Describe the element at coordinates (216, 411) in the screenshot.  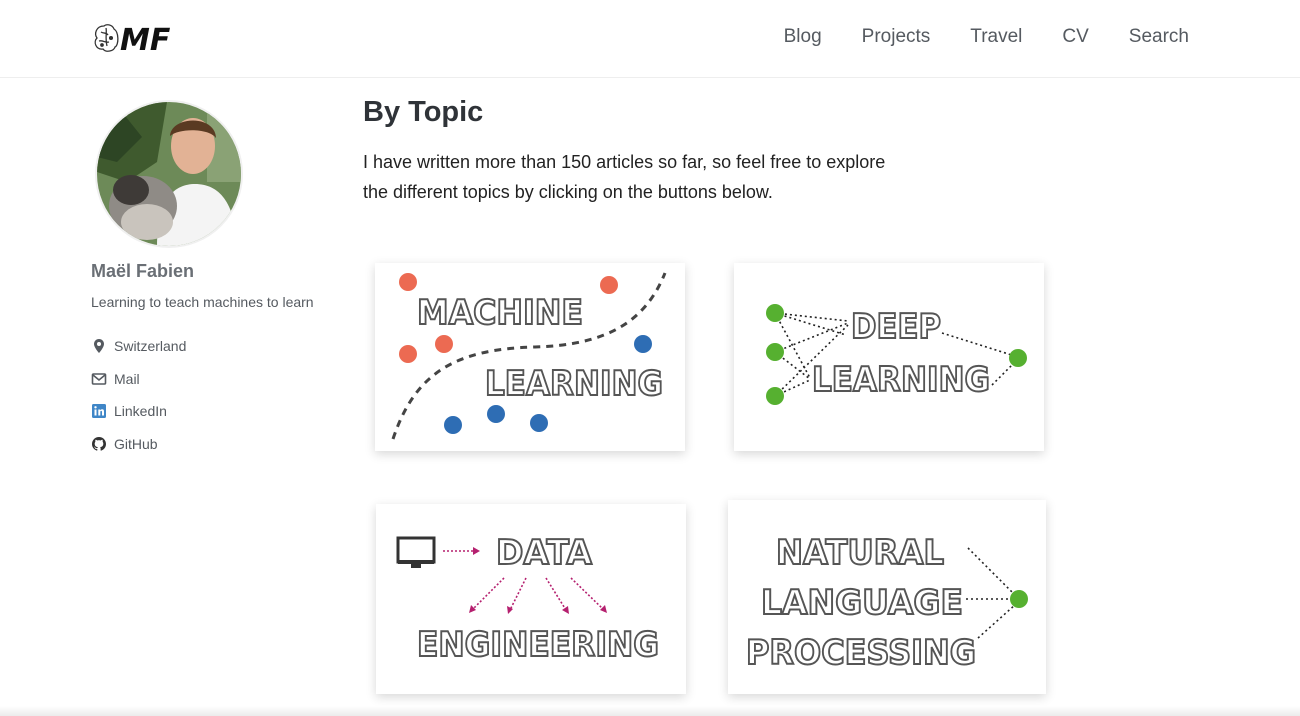
I see `linkedin-link: LinkedIn` at that location.